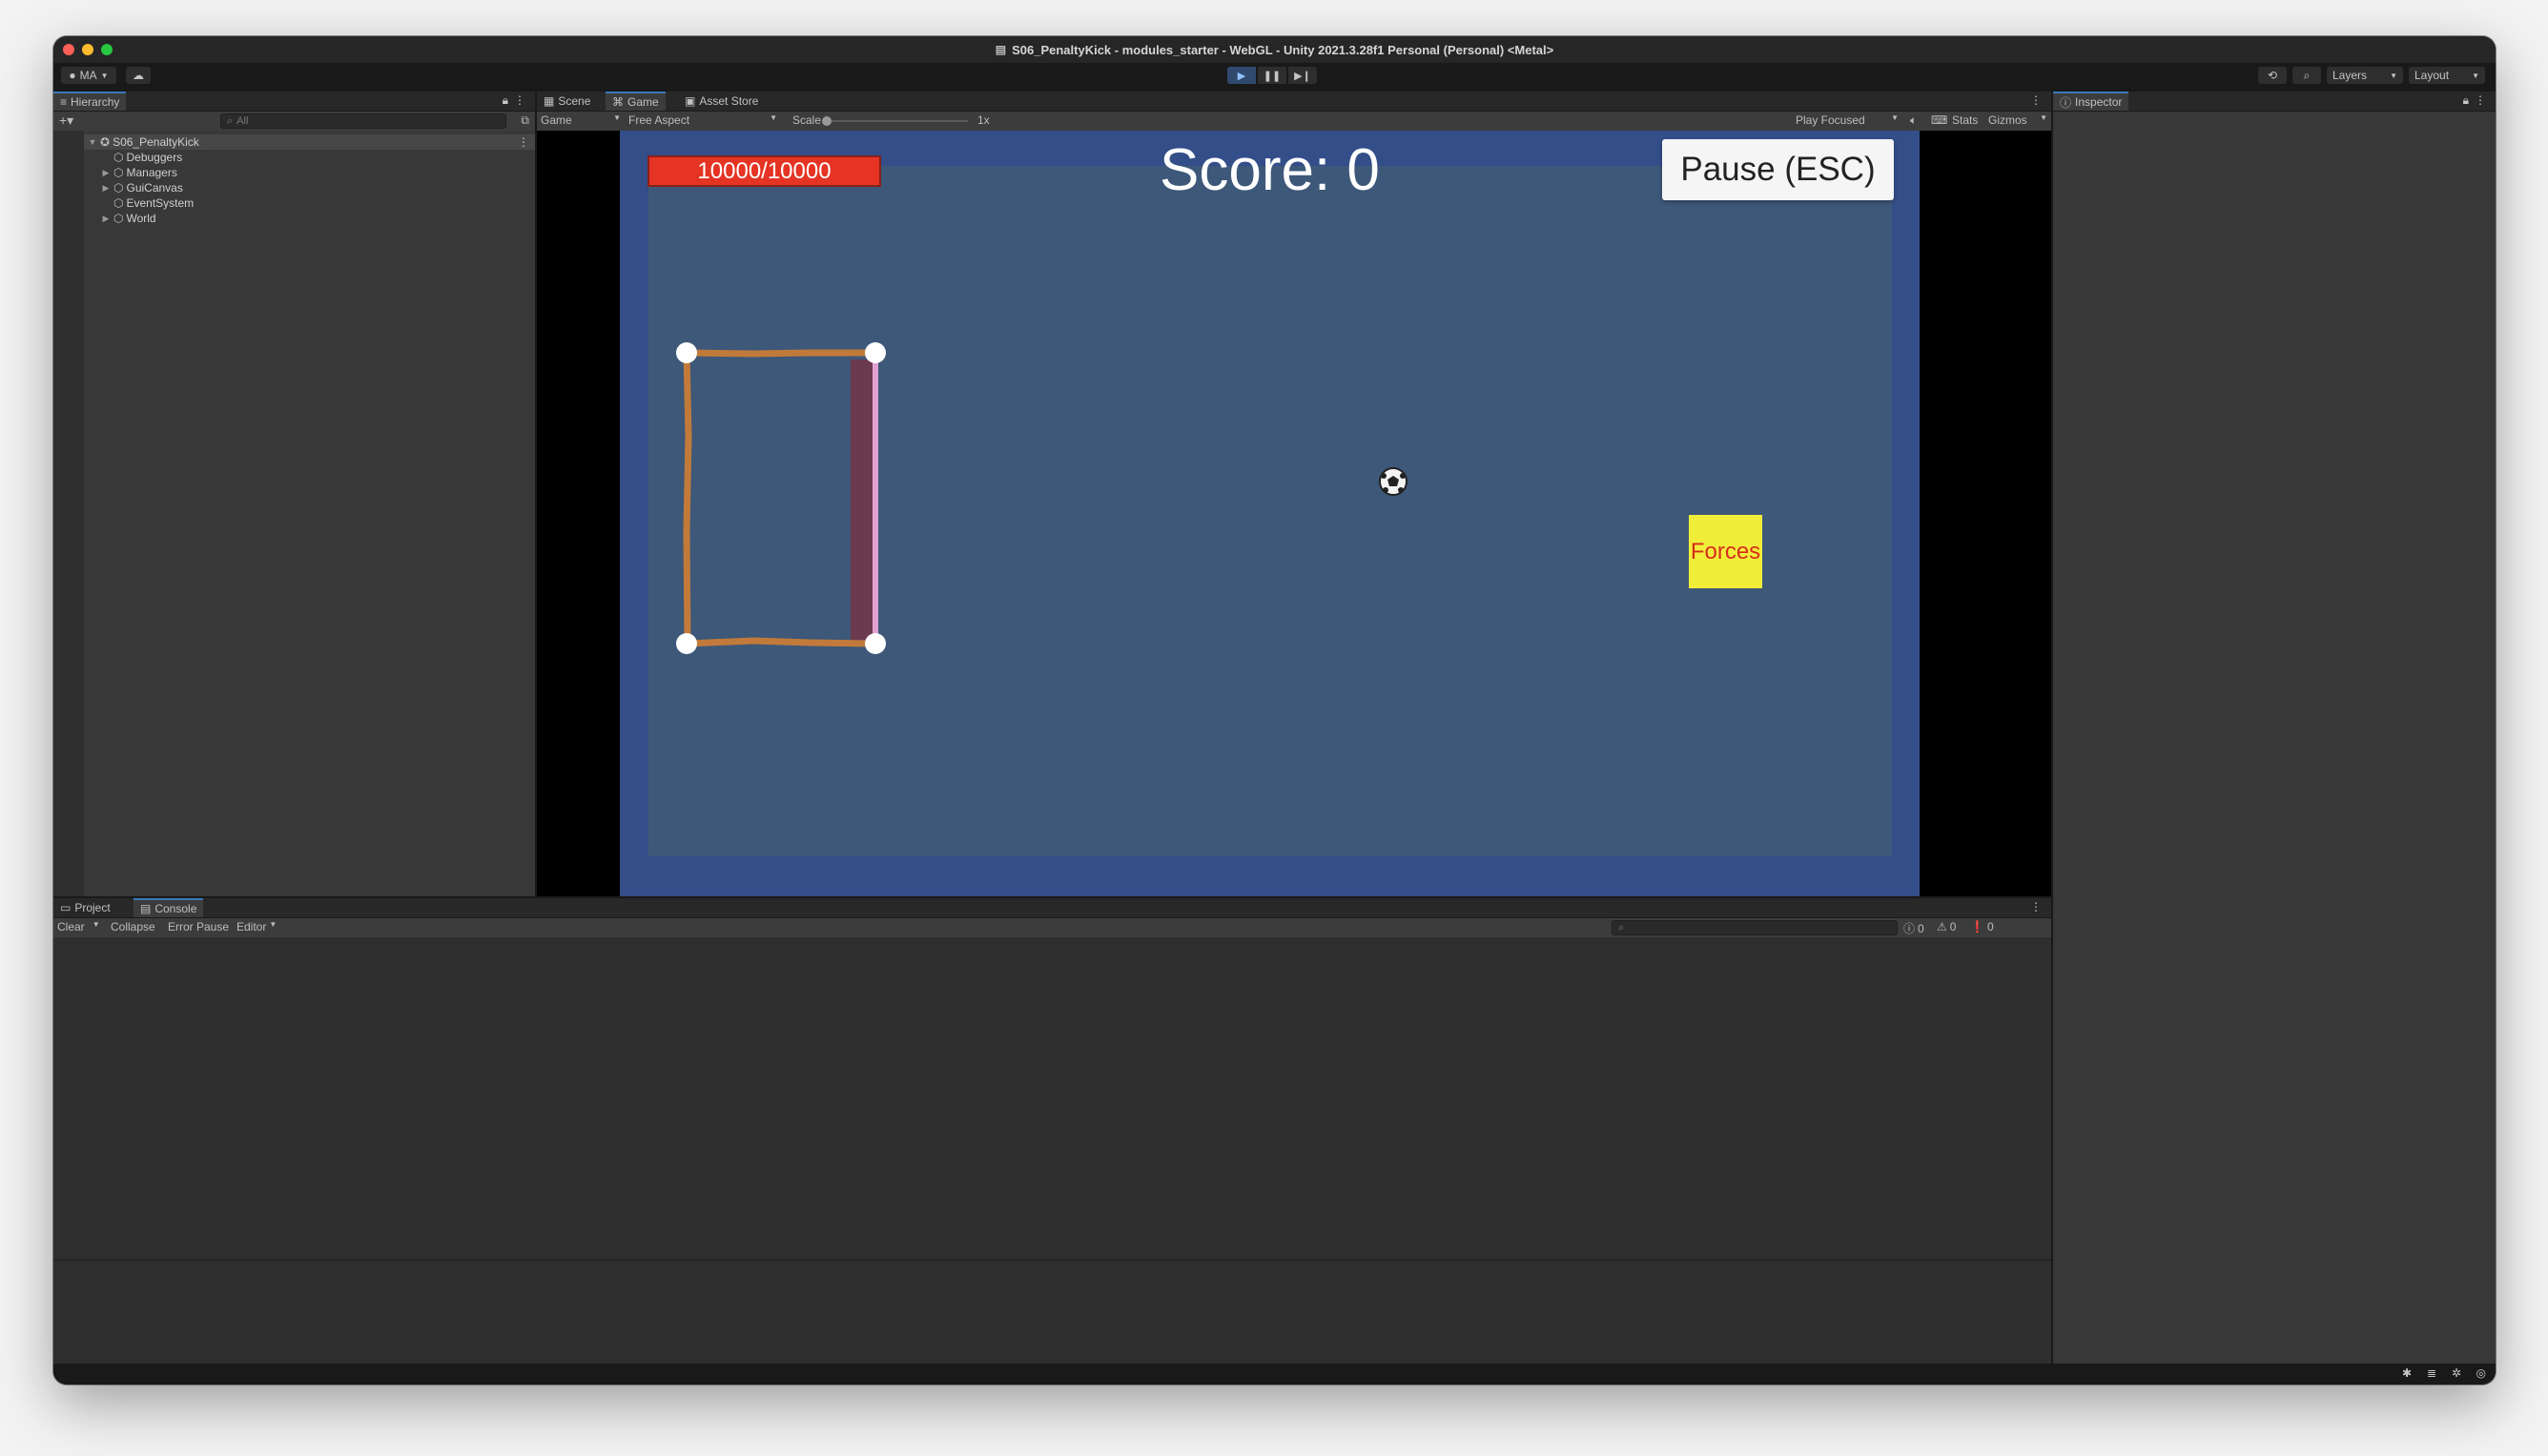 This screenshot has width=2548, height=1456. Describe the element at coordinates (128, 219) in the screenshot. I see `list-item: ▶ ⬡ World` at that location.